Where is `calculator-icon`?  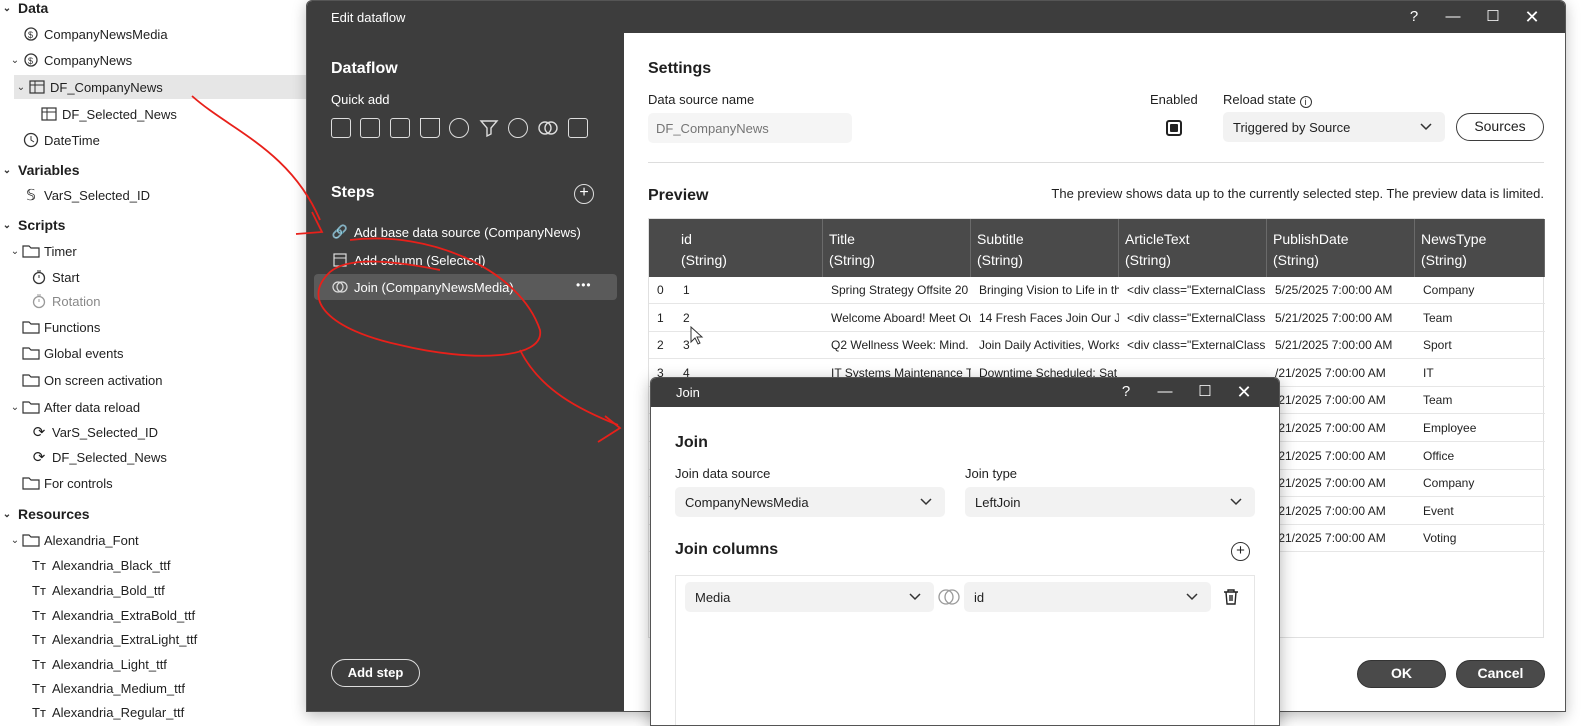
calculator-icon is located at coordinates (578, 128).